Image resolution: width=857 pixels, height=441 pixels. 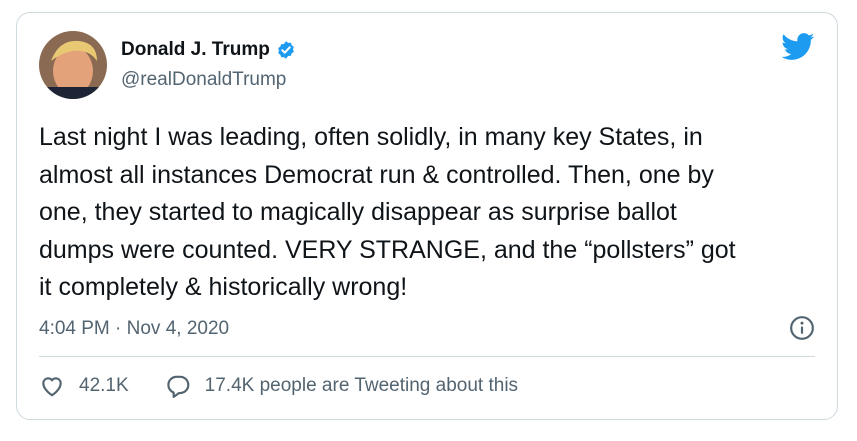 I want to click on verified-badge-icon, so click(x=286, y=50).